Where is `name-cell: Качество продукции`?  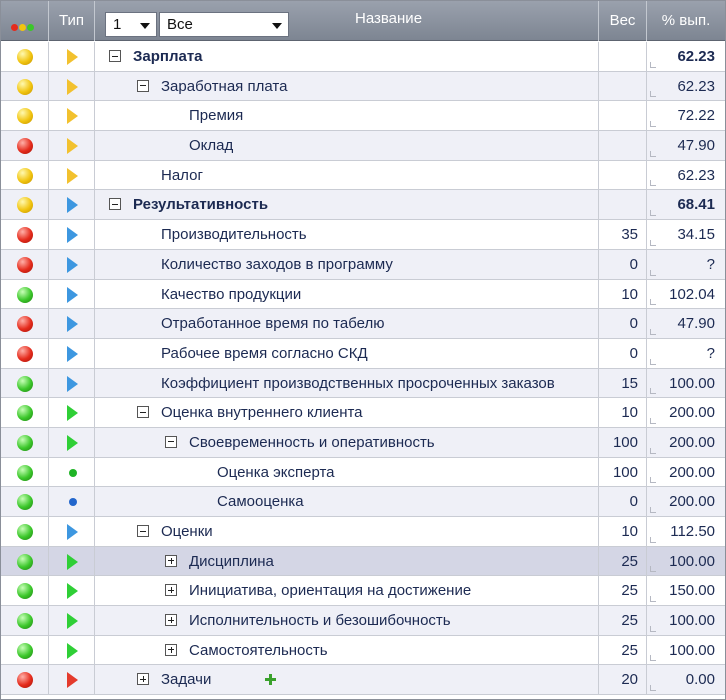
name-cell: Качество продукции is located at coordinates (347, 294).